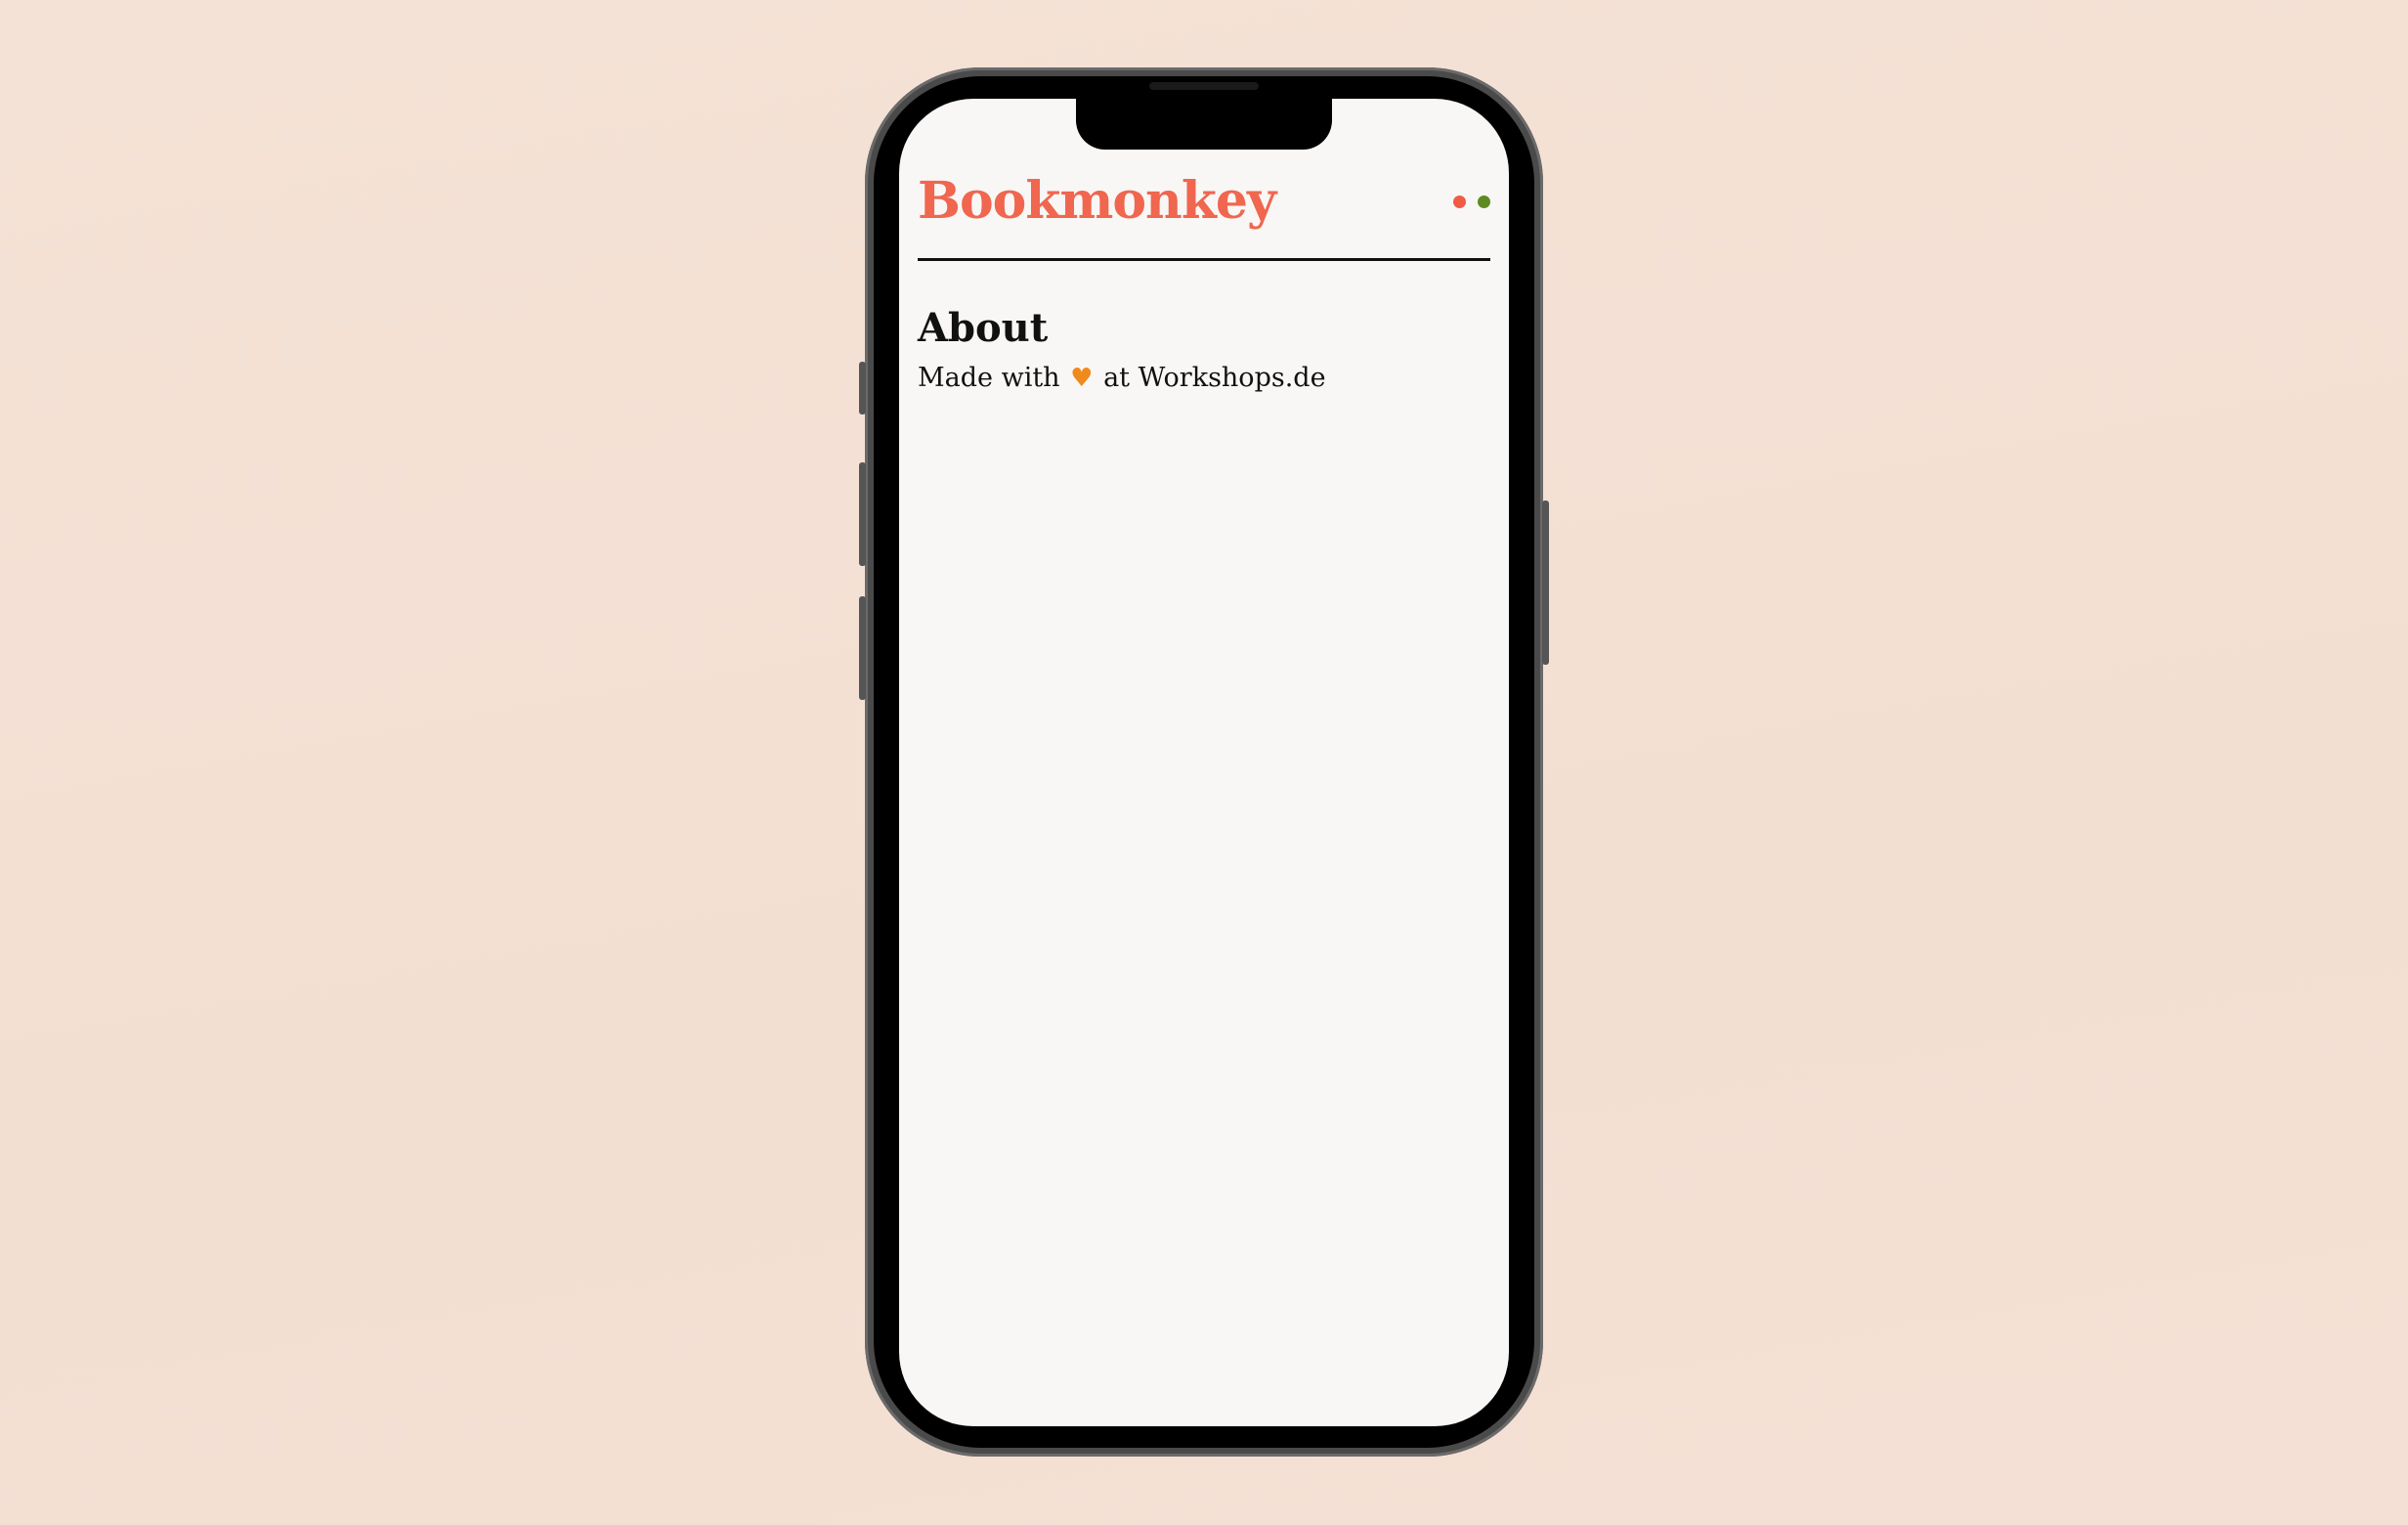 The height and width of the screenshot is (1525, 2408). What do you see at coordinates (1471, 202) in the screenshot?
I see `status-indicators` at bounding box center [1471, 202].